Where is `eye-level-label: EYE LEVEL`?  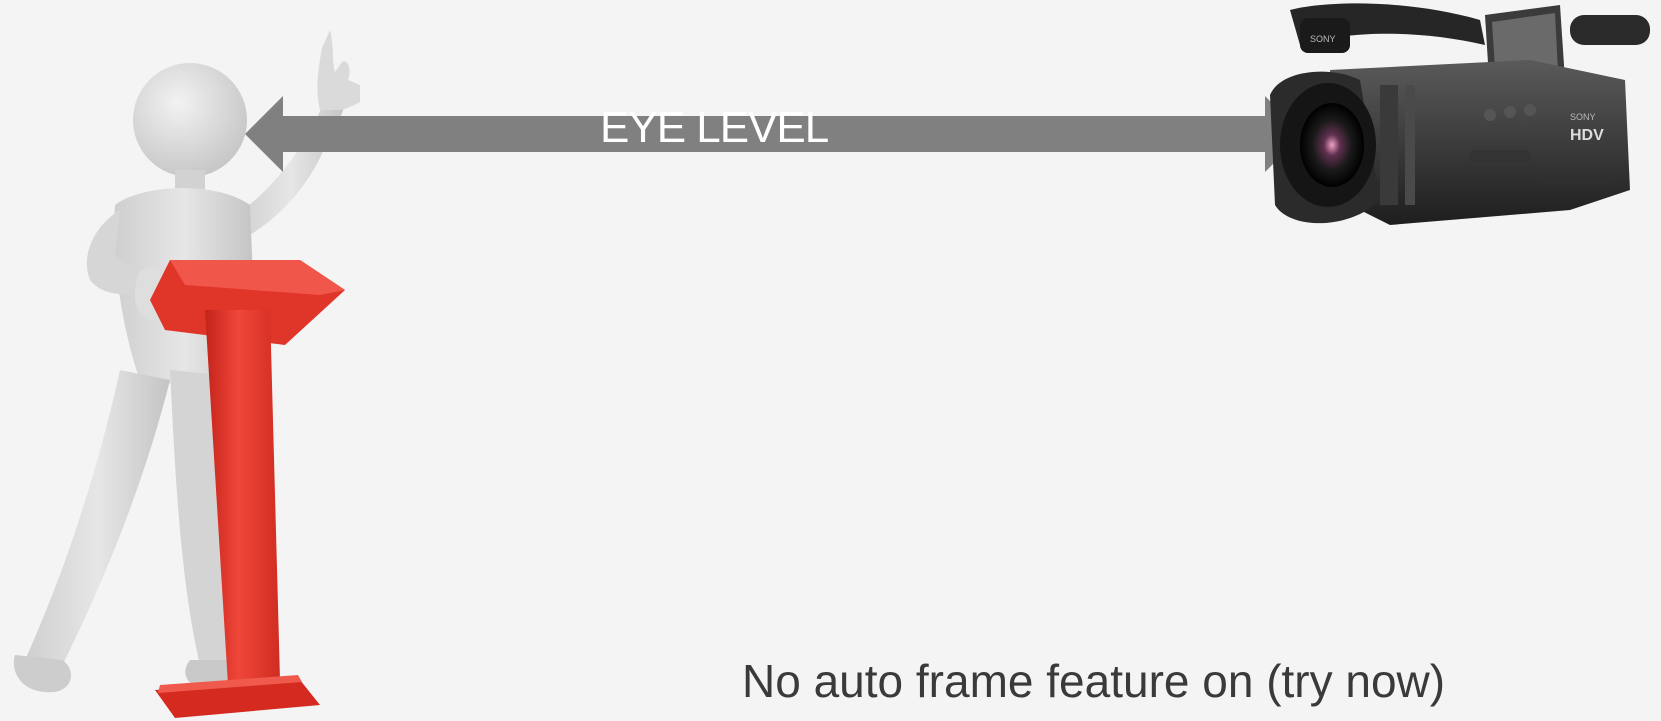 eye-level-label: EYE LEVEL is located at coordinates (714, 127).